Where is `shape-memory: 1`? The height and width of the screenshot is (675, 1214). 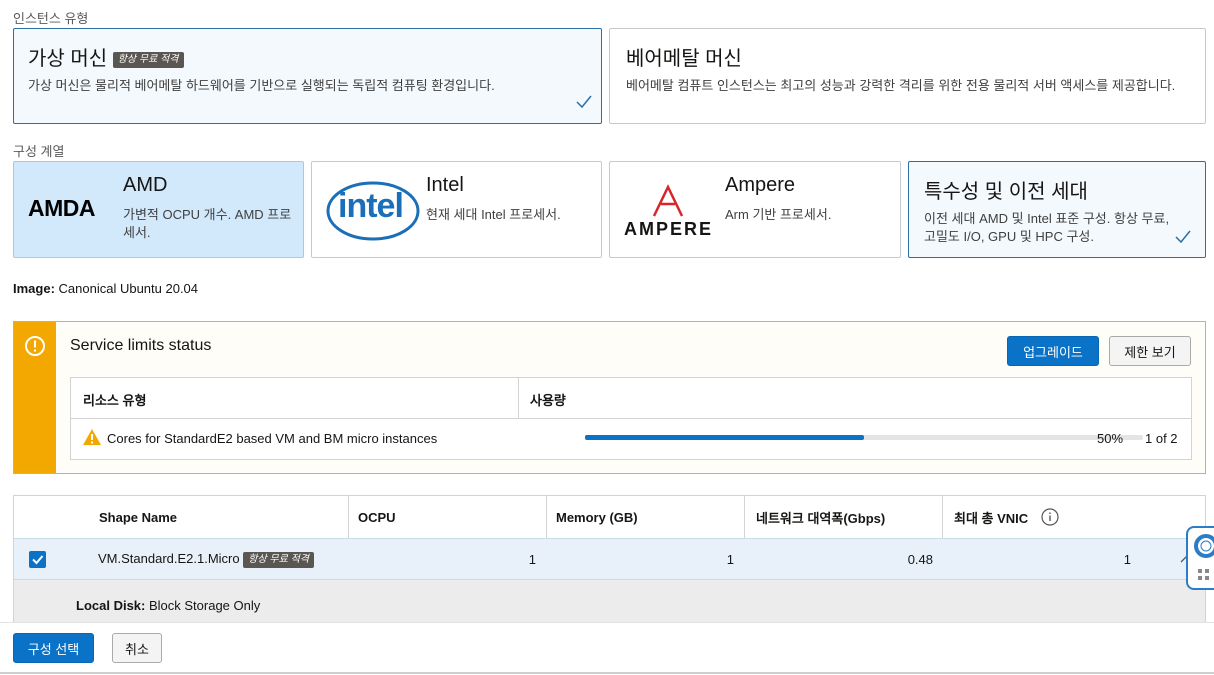
shape-memory: 1 is located at coordinates (730, 559).